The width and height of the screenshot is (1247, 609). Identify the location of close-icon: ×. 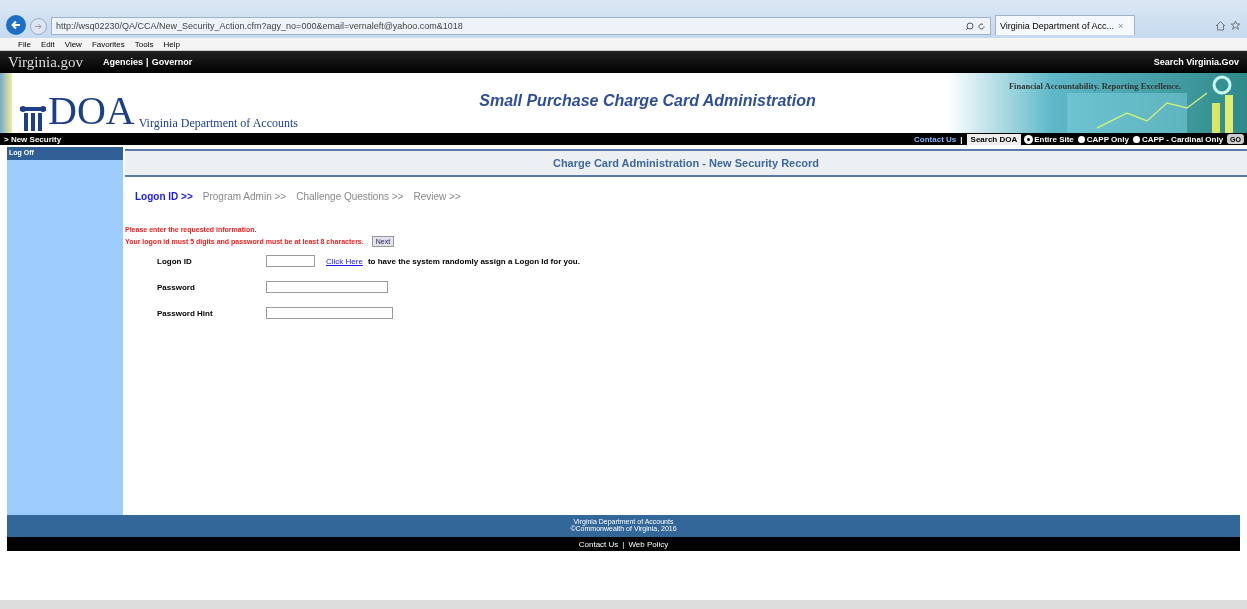
(1120, 25).